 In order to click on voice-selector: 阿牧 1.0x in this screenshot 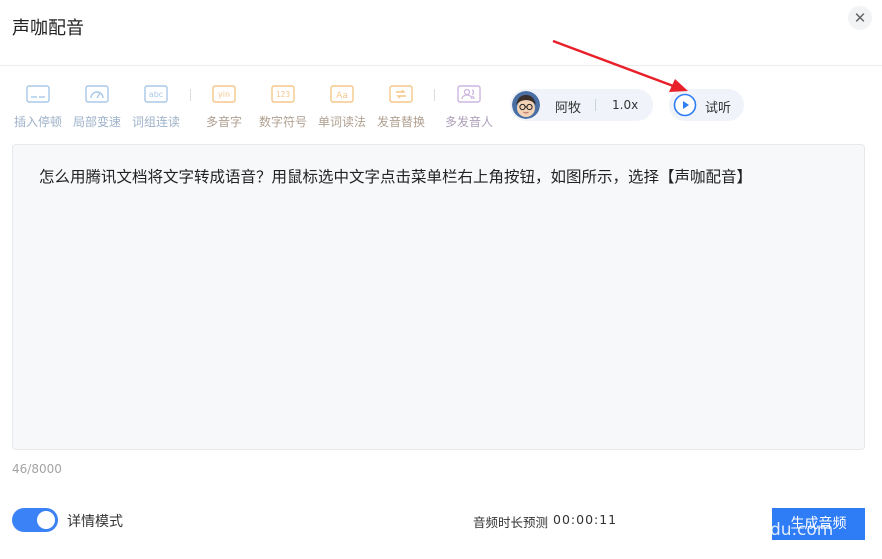, I will do `click(581, 105)`.